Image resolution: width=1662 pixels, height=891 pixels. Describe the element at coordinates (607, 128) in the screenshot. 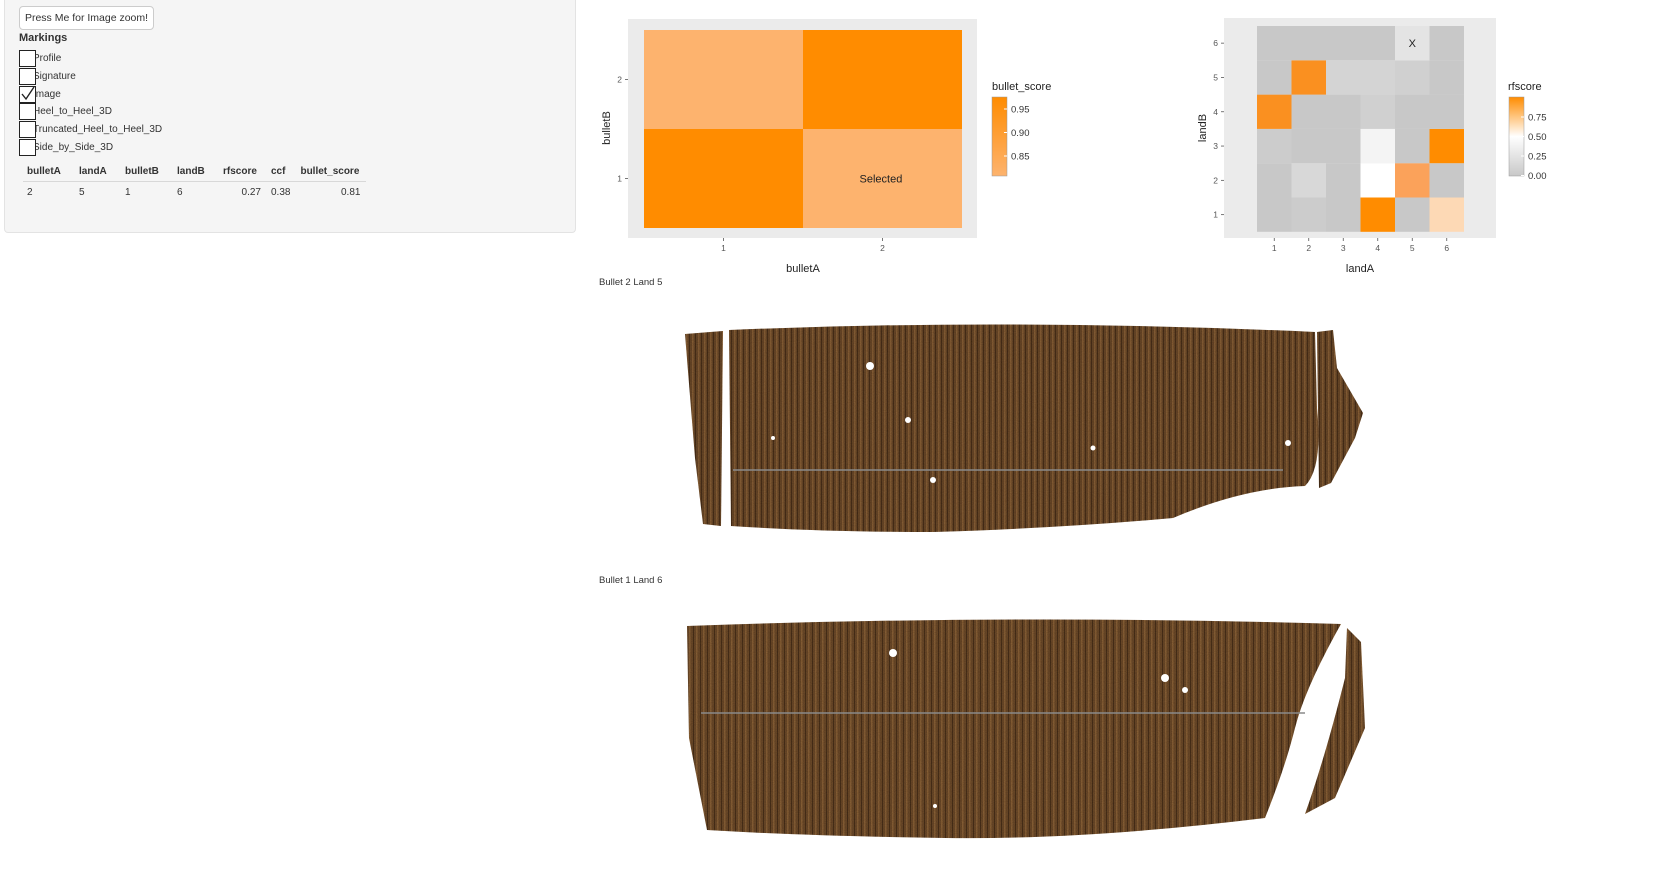

I see `y-axis-label: bulletB` at that location.